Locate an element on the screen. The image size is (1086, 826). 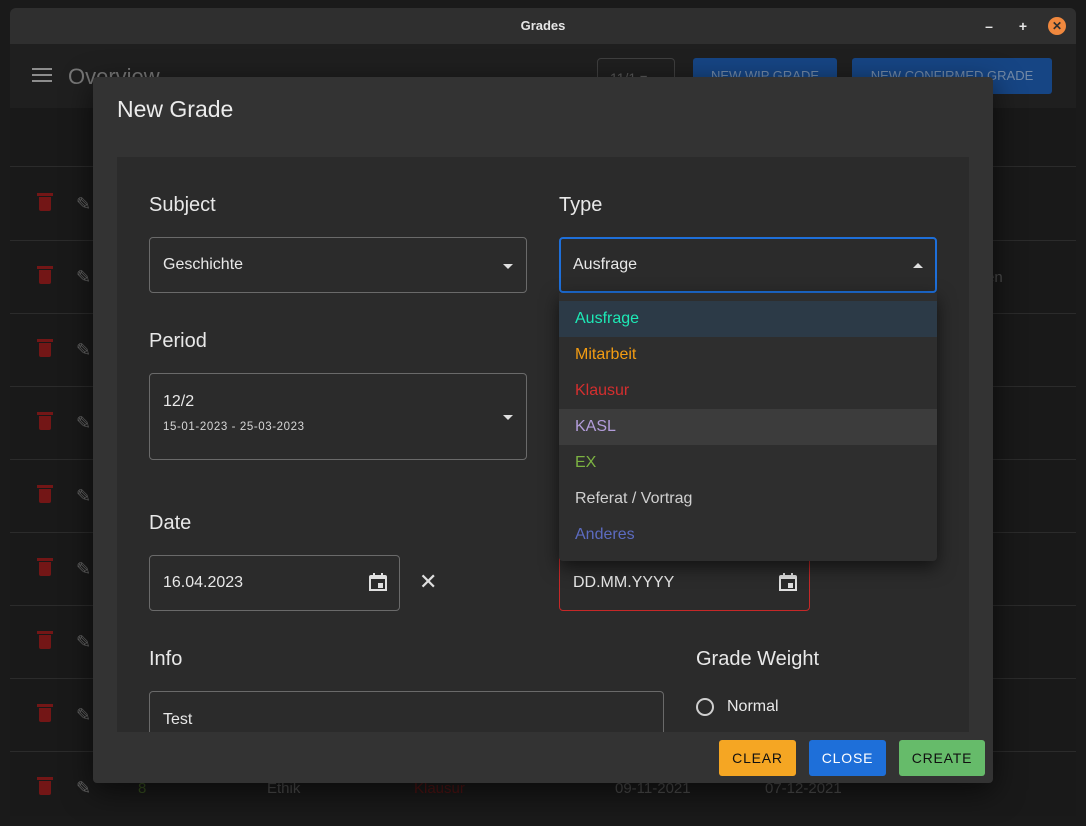
minimize-button: – is located at coordinates (989, 26).